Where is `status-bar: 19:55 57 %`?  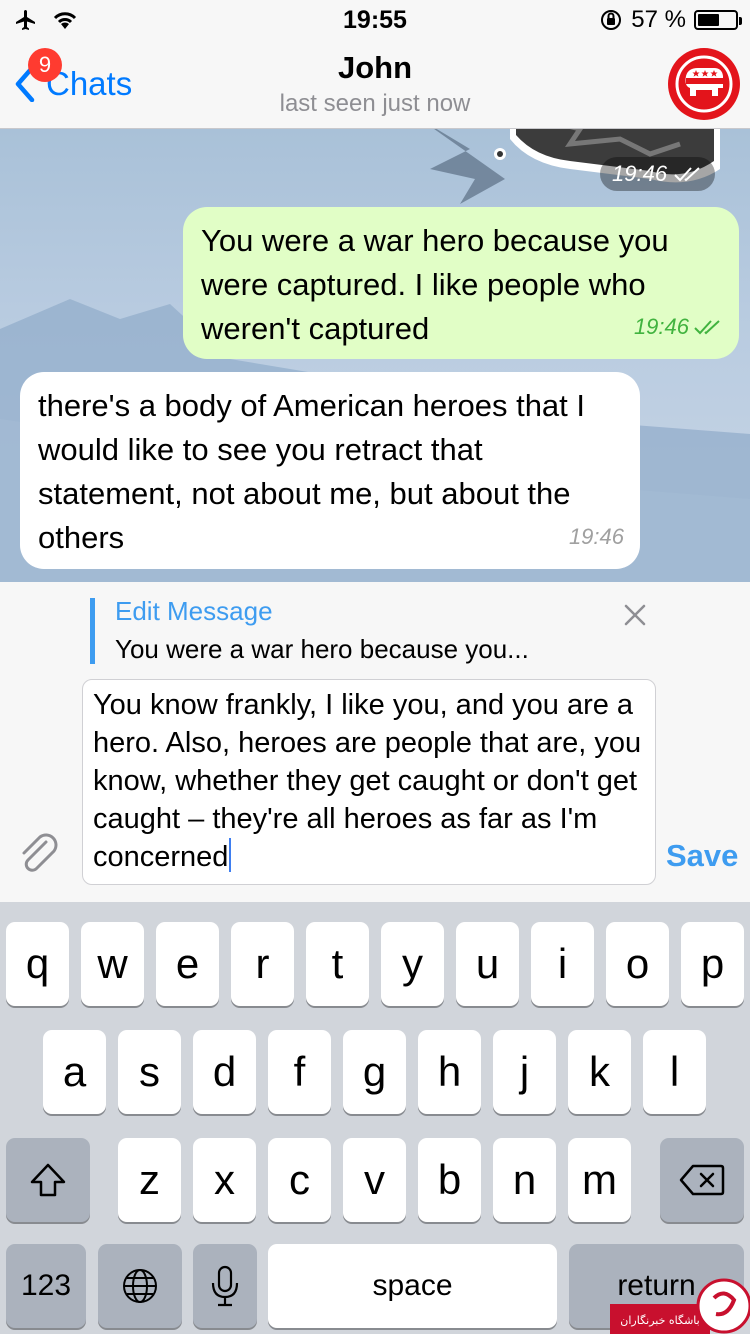 status-bar: 19:55 57 % is located at coordinates (375, 20).